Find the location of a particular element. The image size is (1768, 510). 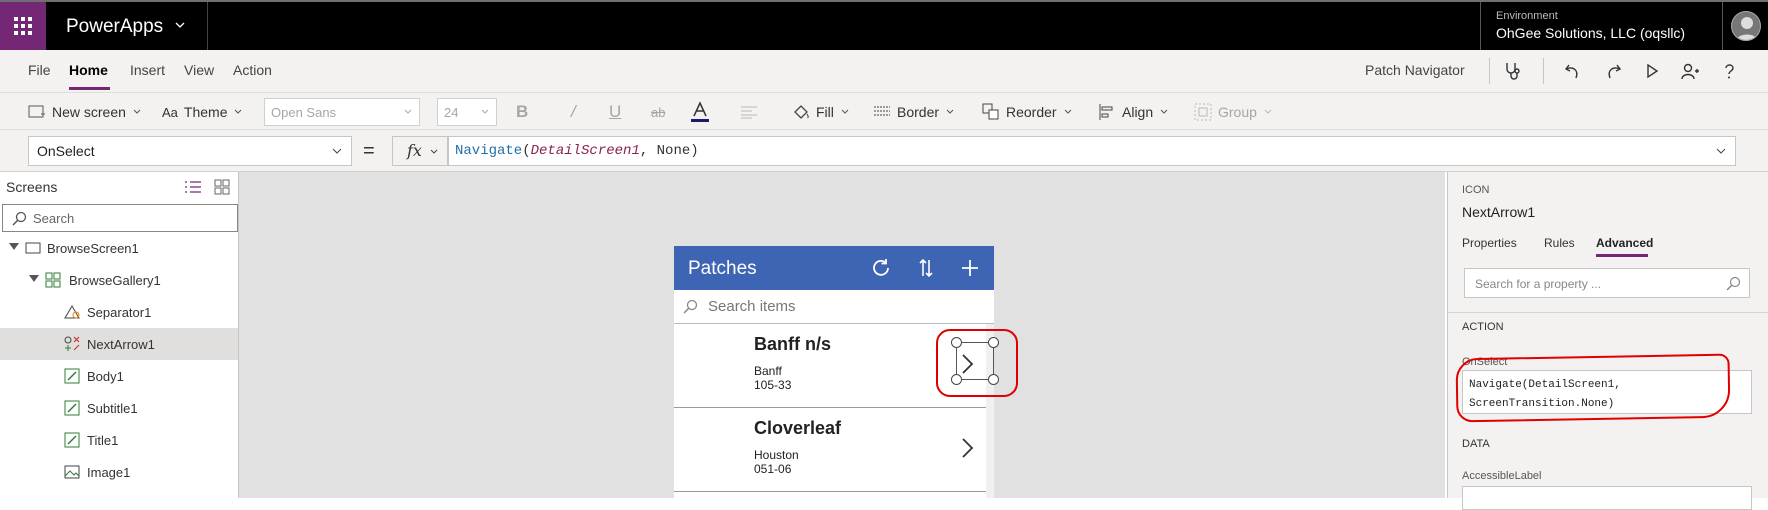

account-button is located at coordinates (1745, 26).